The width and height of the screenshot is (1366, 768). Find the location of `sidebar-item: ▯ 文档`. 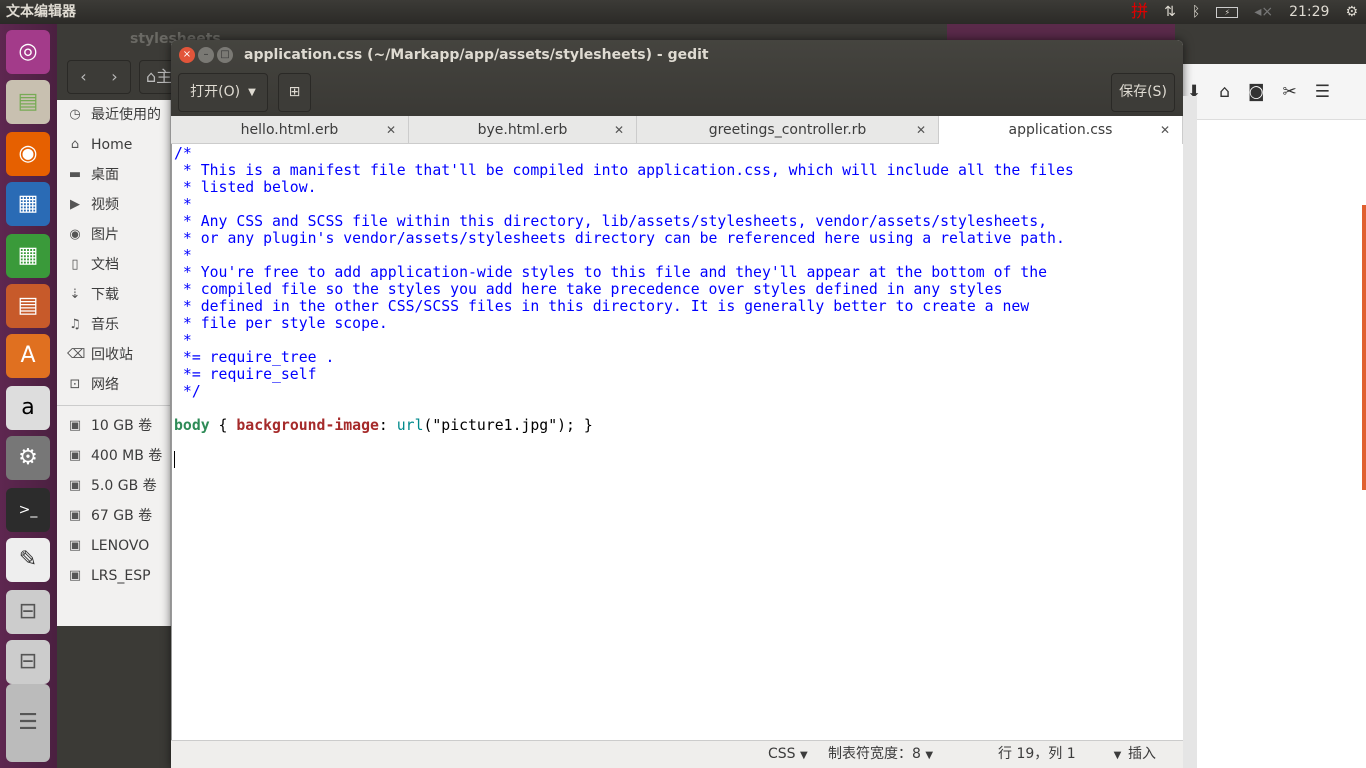

sidebar-item: ▯ 文档 is located at coordinates (113, 265).